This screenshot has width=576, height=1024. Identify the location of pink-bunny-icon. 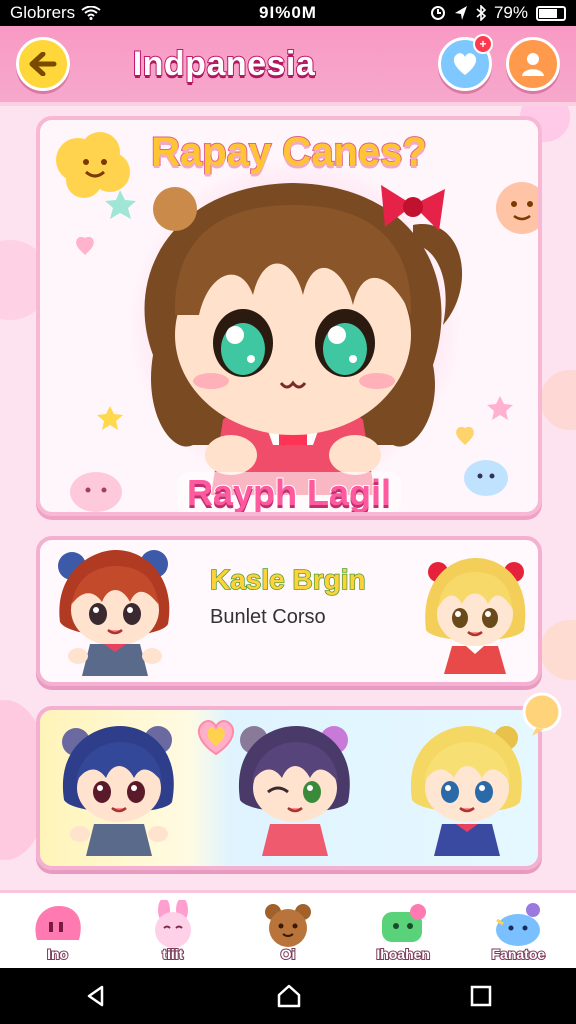
(172, 923).